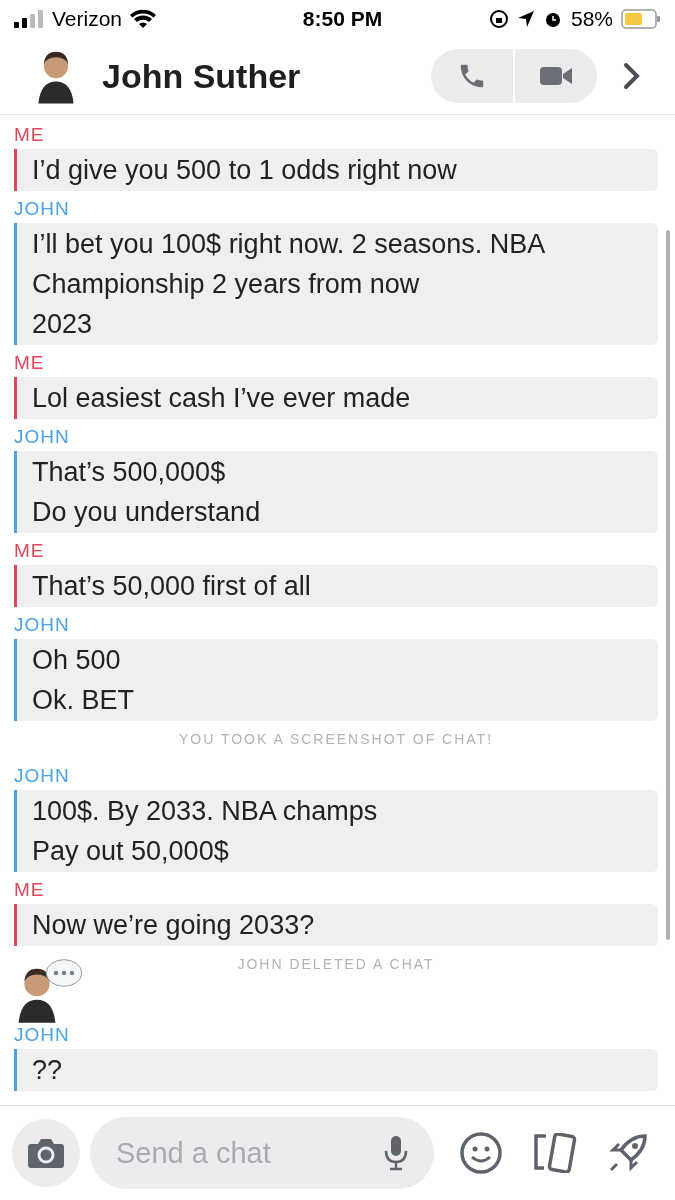 This screenshot has height=1200, width=675. Describe the element at coordinates (205, 811) in the screenshot. I see `message-text: 100$. By 2033. NBA champs` at that location.